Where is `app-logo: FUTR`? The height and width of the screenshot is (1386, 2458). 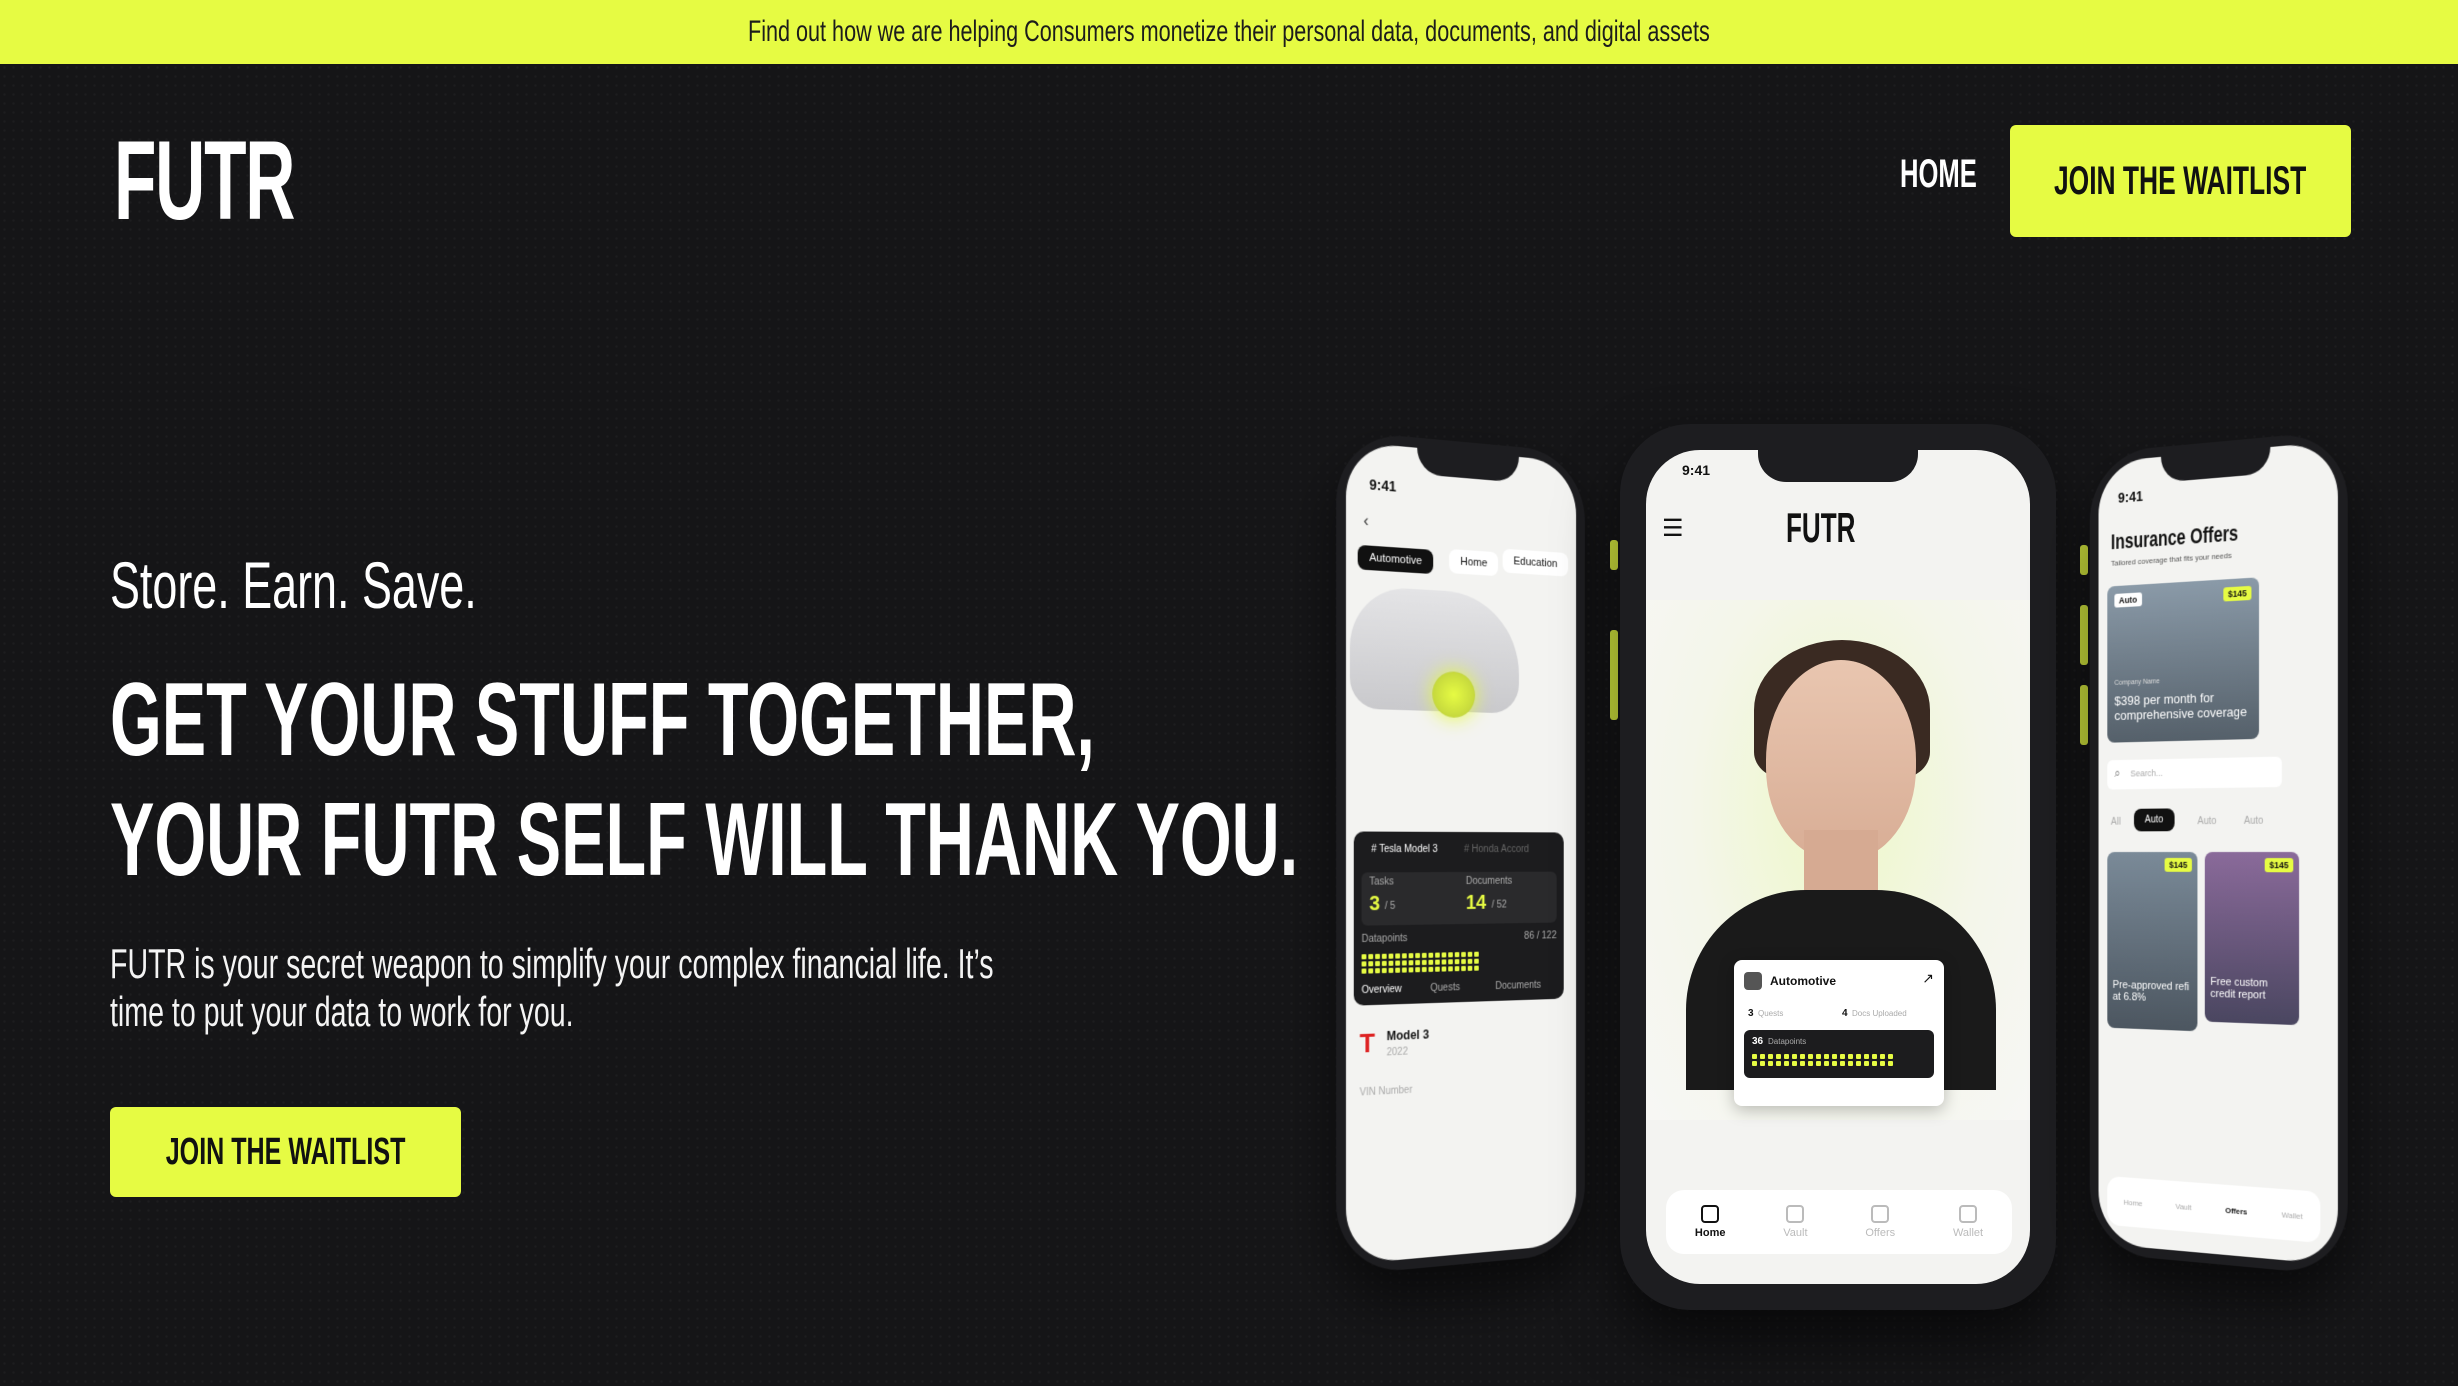
app-logo: FUTR is located at coordinates (1842, 528).